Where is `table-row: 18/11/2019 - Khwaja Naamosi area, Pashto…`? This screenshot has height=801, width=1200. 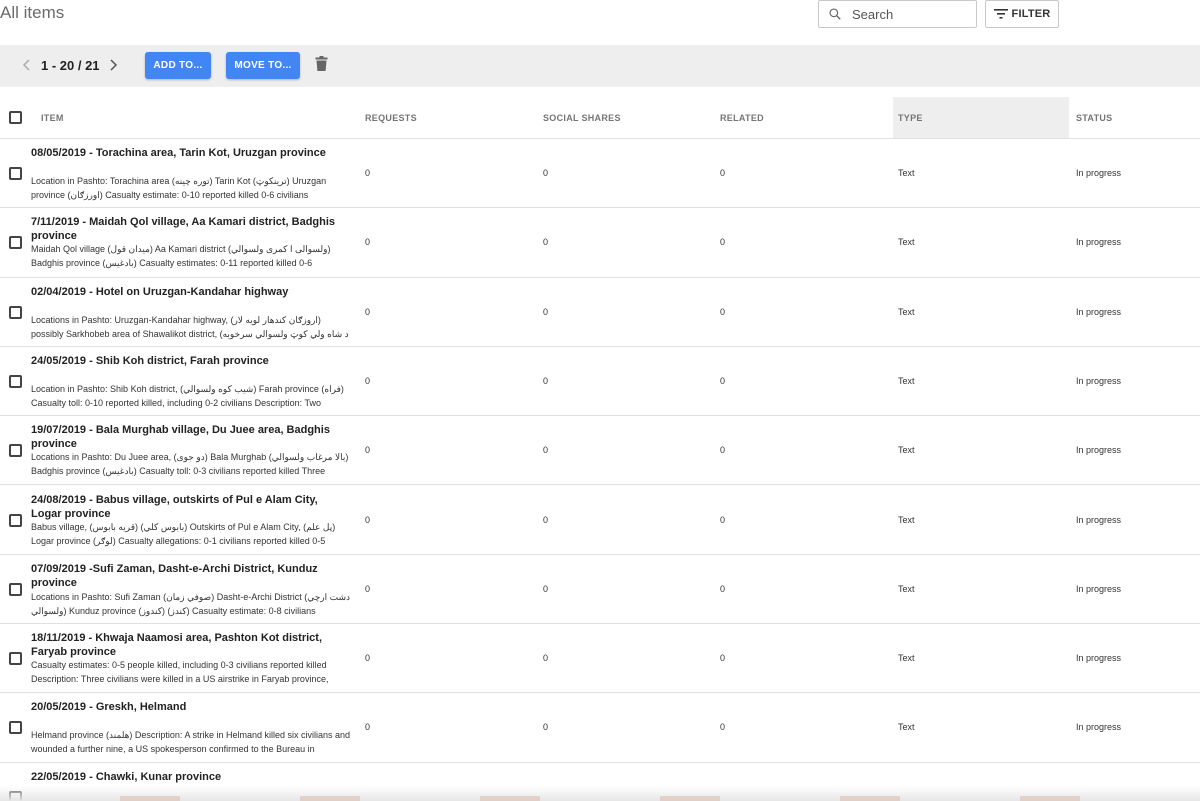 table-row: 18/11/2019 - Khwaja Naamosi area, Pashto… is located at coordinates (600, 659).